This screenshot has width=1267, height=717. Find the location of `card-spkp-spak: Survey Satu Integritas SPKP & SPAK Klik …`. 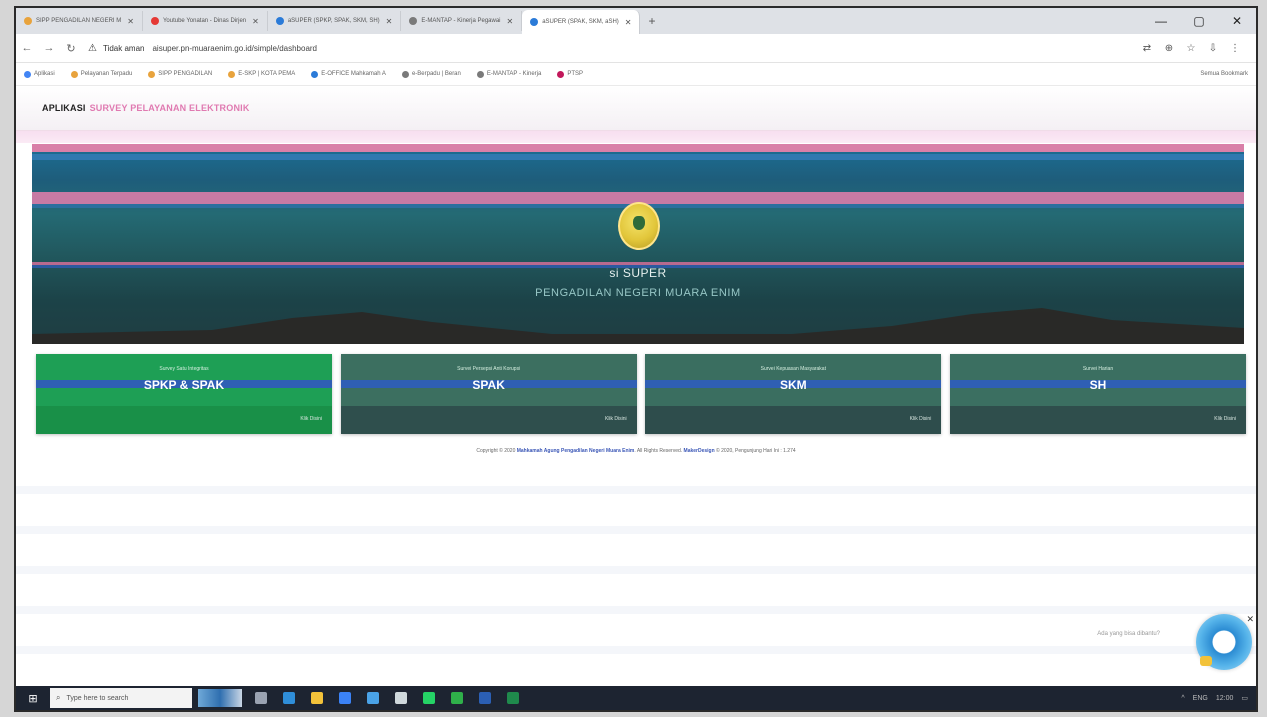

card-spkp-spak: Survey Satu Integritas SPKP & SPAK Klik … is located at coordinates (184, 394).